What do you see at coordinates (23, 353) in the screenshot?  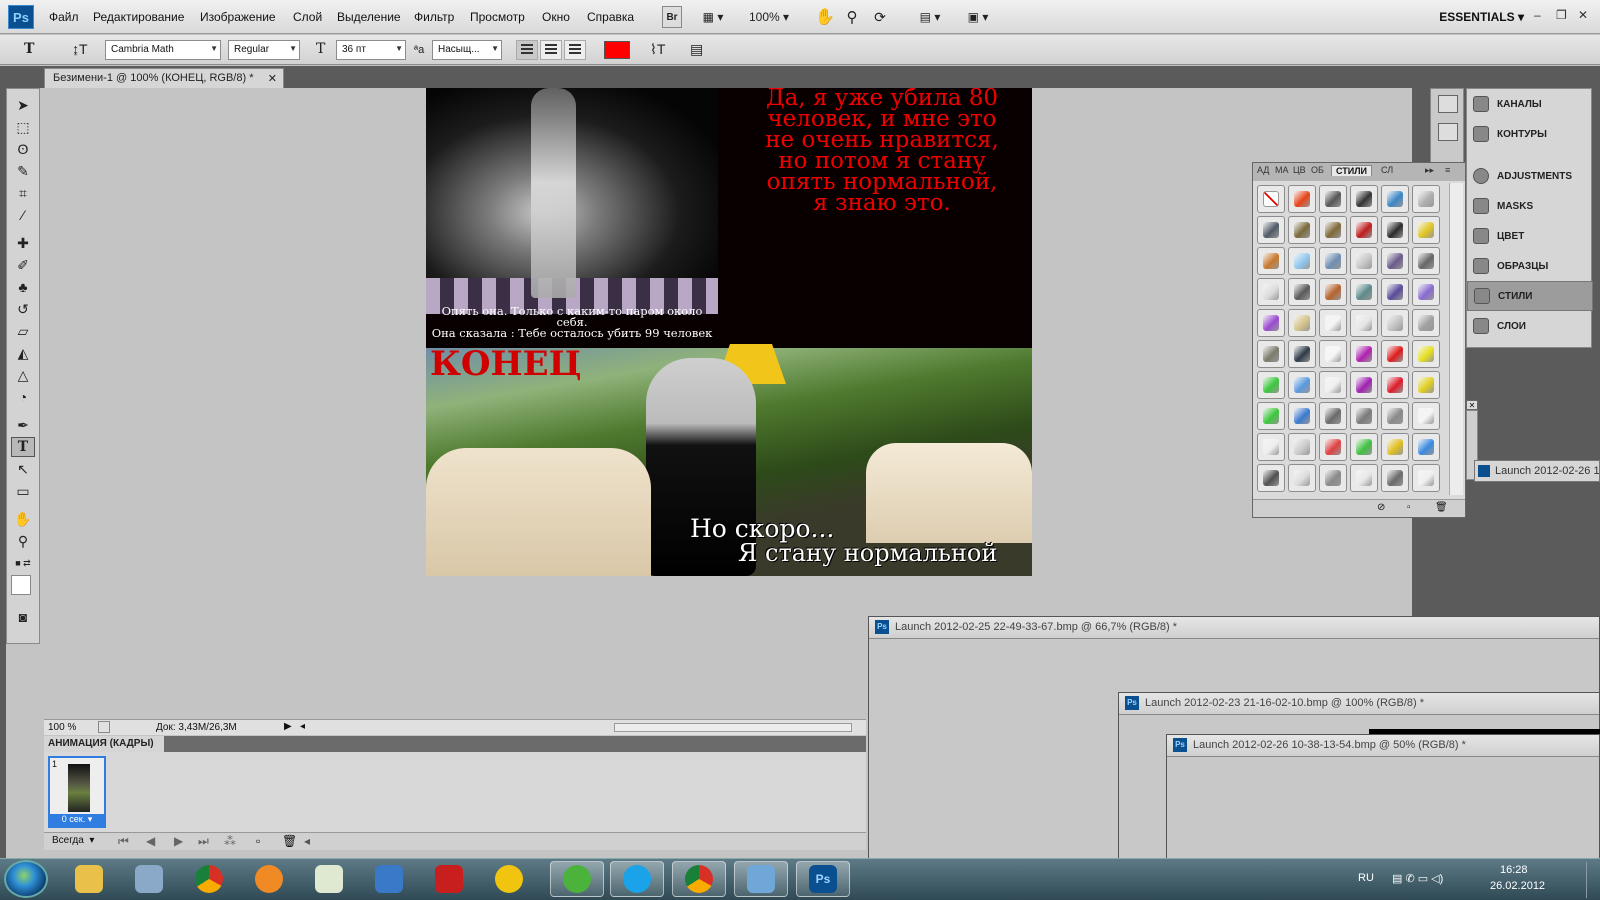 I see `paint-bucket-tool-icon: ◭` at bounding box center [23, 353].